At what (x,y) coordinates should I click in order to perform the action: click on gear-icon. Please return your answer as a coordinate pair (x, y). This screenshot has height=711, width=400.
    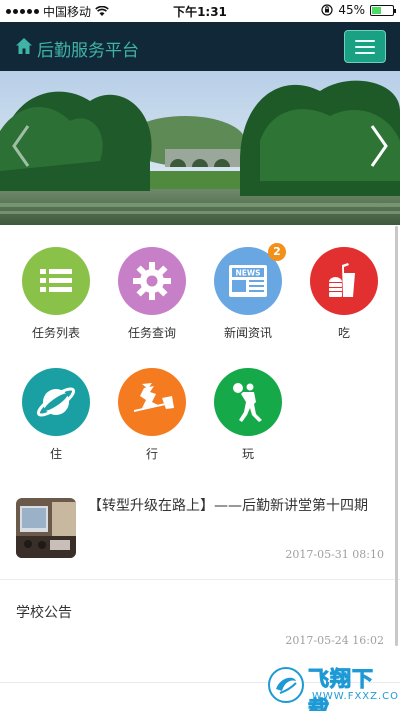
    Looking at the image, I should click on (152, 281).